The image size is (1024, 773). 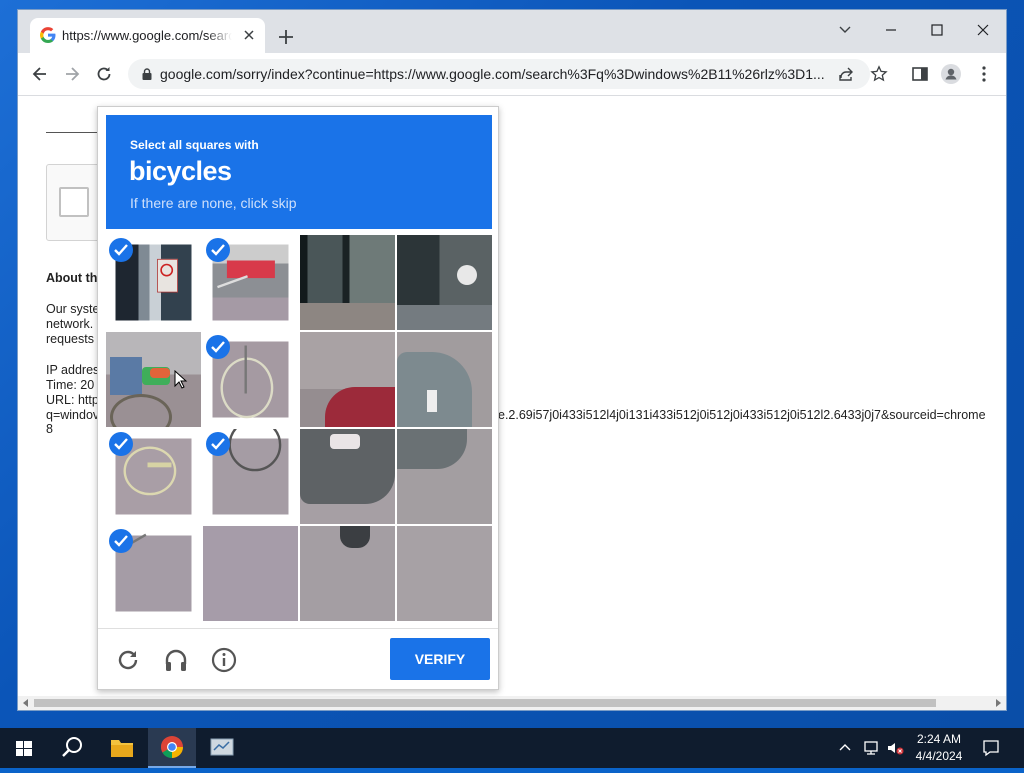 What do you see at coordinates (984, 74) in the screenshot?
I see `menu-dots-icon` at bounding box center [984, 74].